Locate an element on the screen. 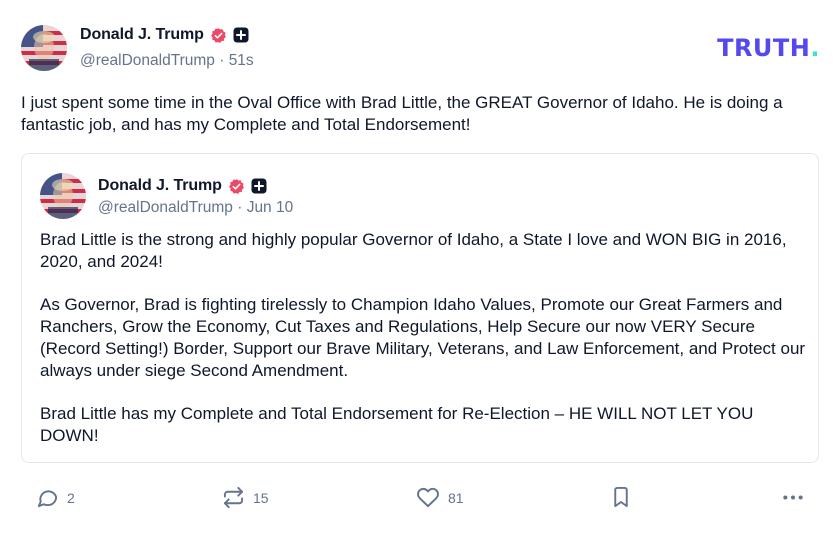 The width and height of the screenshot is (840, 535). post-timestamp: 51s is located at coordinates (241, 60).